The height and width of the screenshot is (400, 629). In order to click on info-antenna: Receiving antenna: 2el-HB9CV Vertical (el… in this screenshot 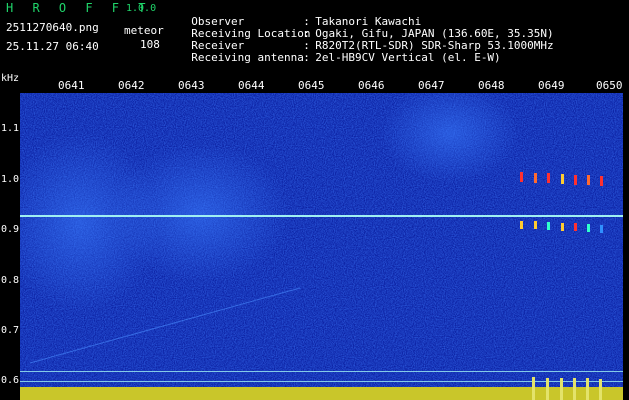, I will do `click(339, 52)`.